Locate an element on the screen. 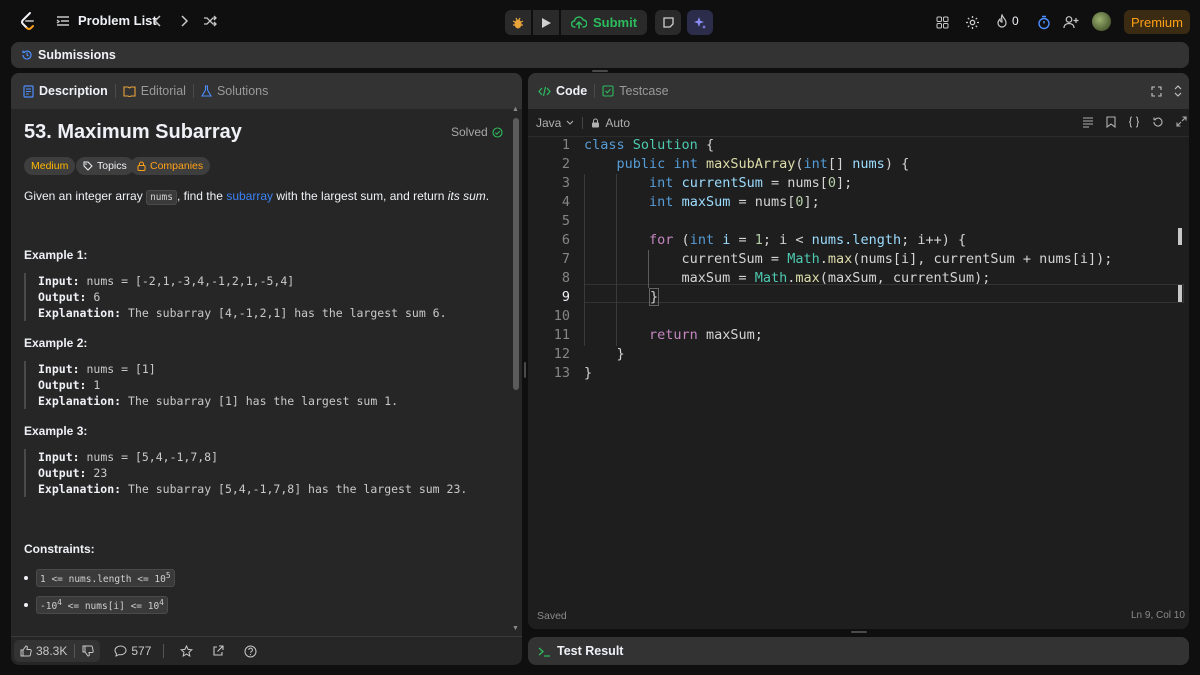 This screenshot has width=1200, height=675. code-icon is located at coordinates (544, 91).